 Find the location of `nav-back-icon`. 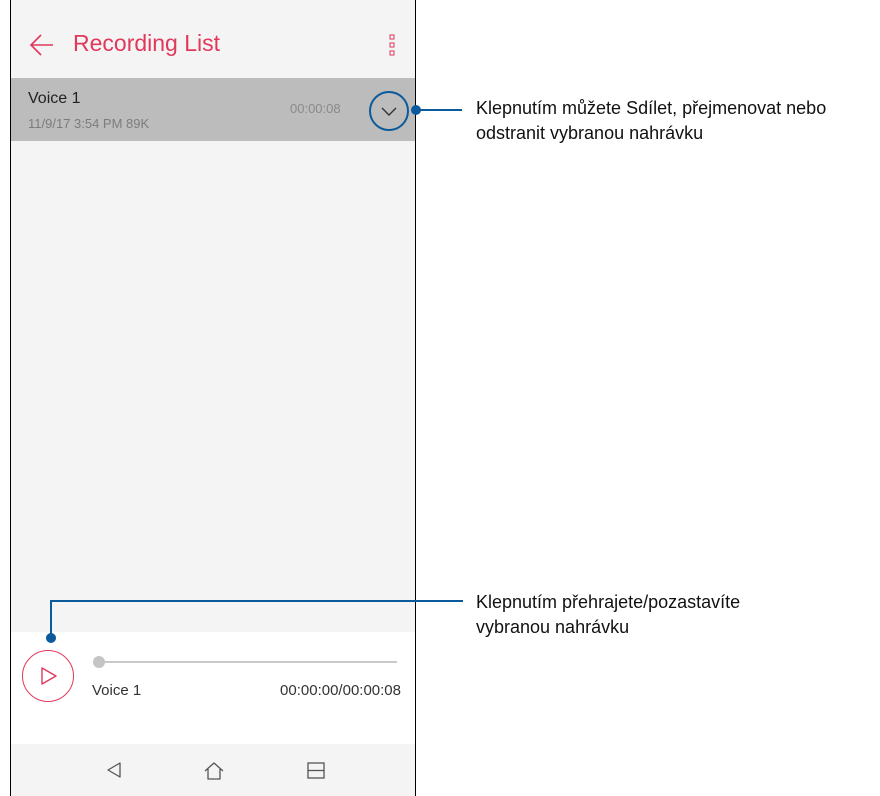

nav-back-icon is located at coordinates (114, 770).